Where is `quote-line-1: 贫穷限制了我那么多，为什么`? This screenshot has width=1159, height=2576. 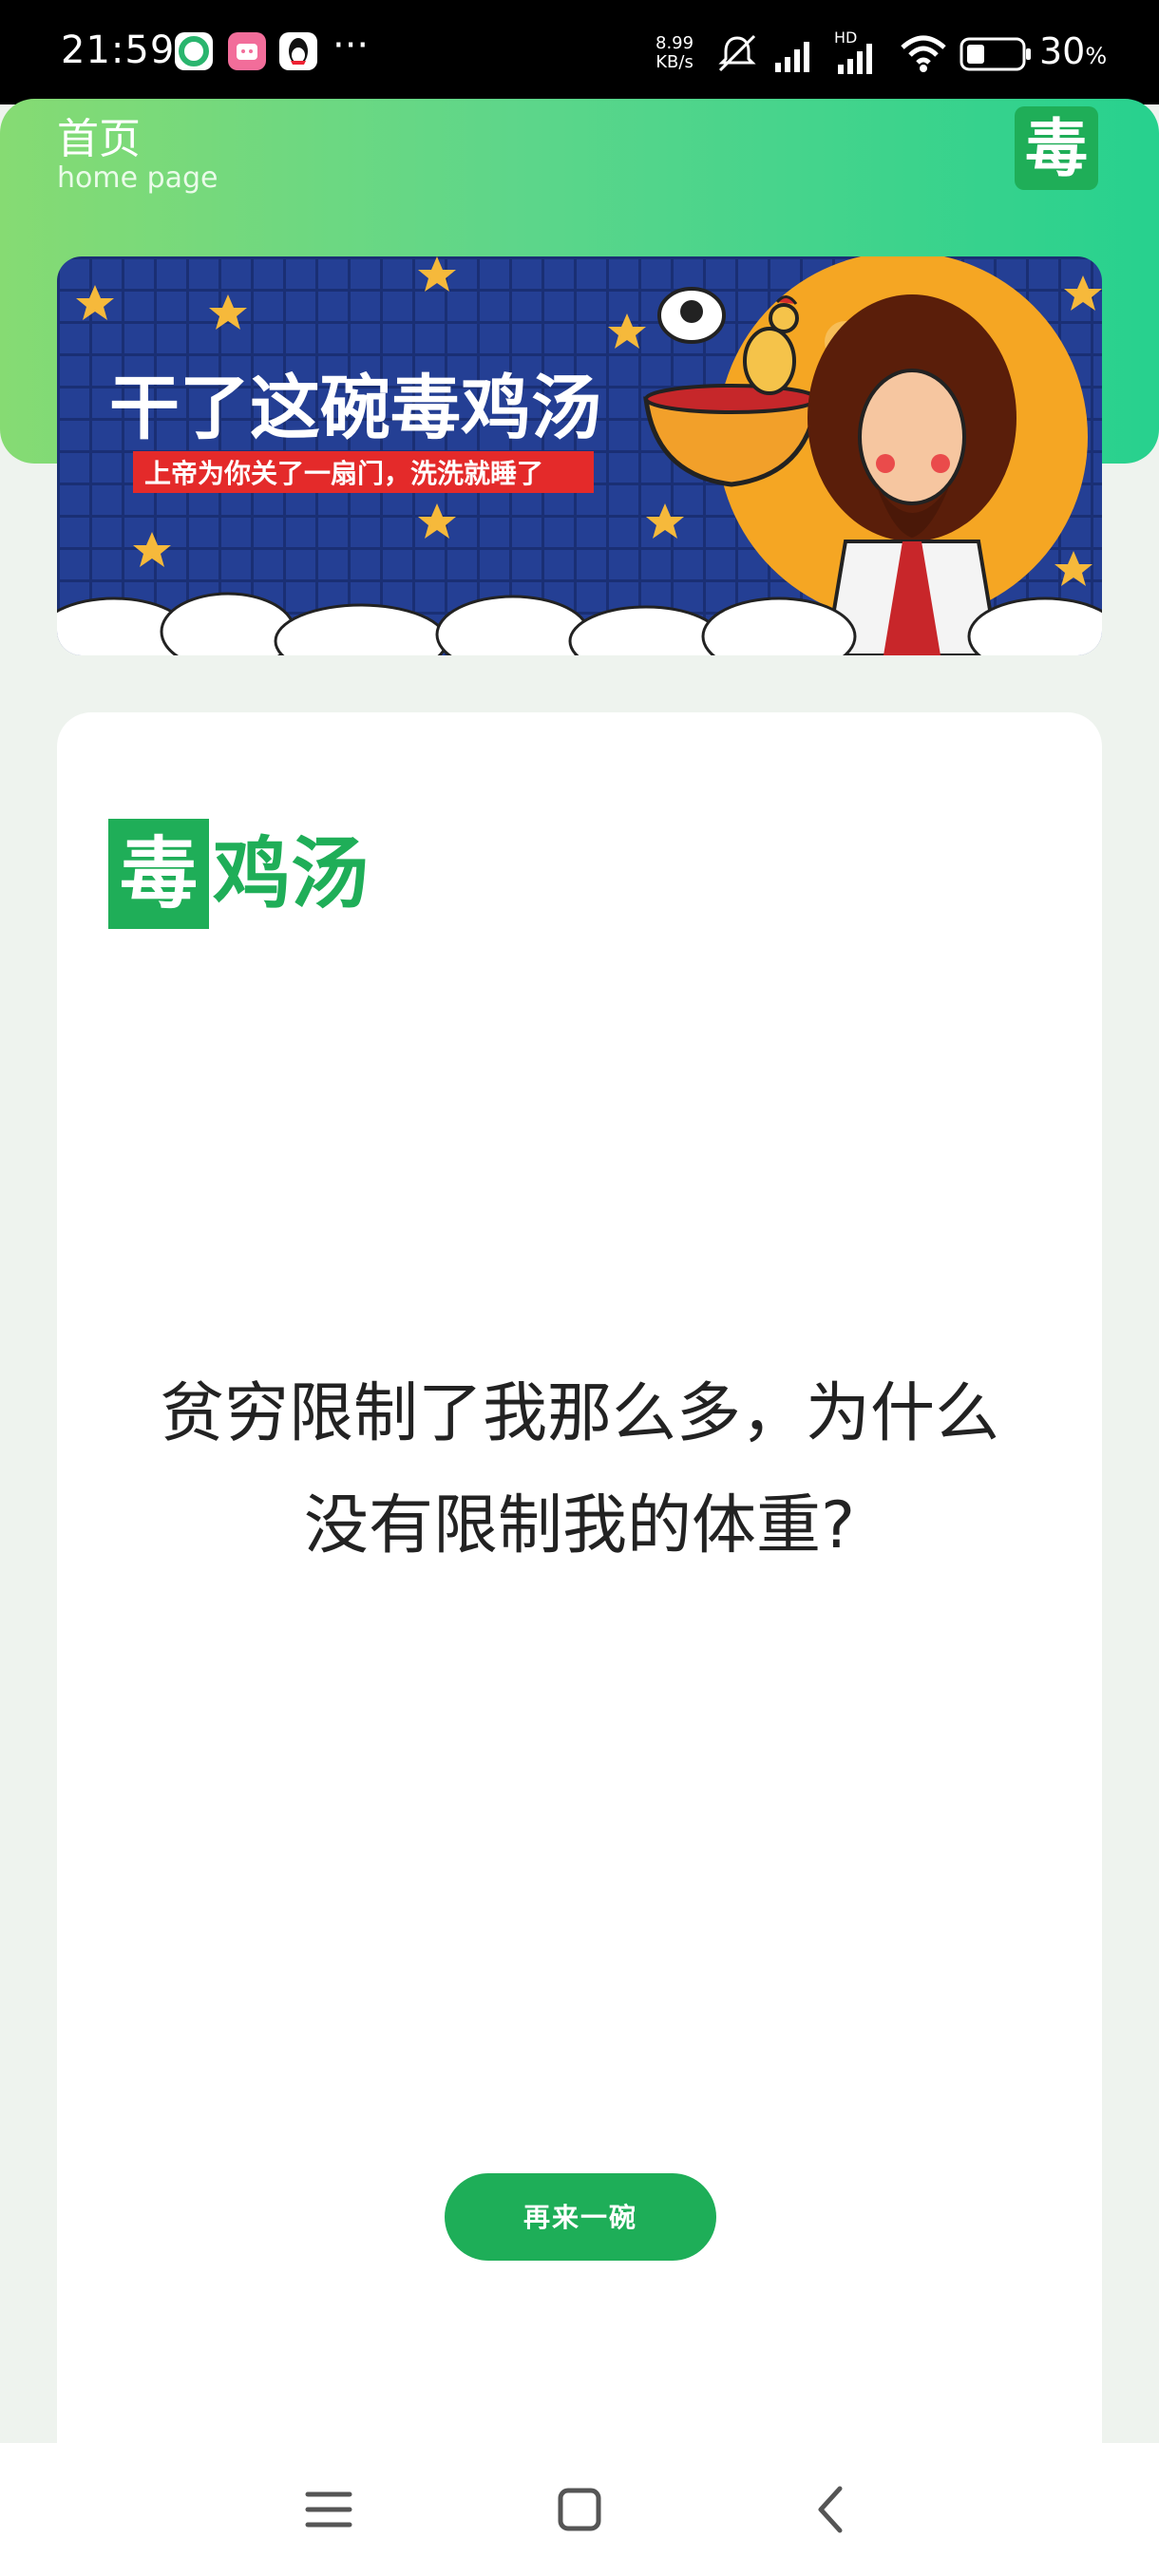 quote-line-1: 贫穷限制了我那么多，为什么 is located at coordinates (579, 1413).